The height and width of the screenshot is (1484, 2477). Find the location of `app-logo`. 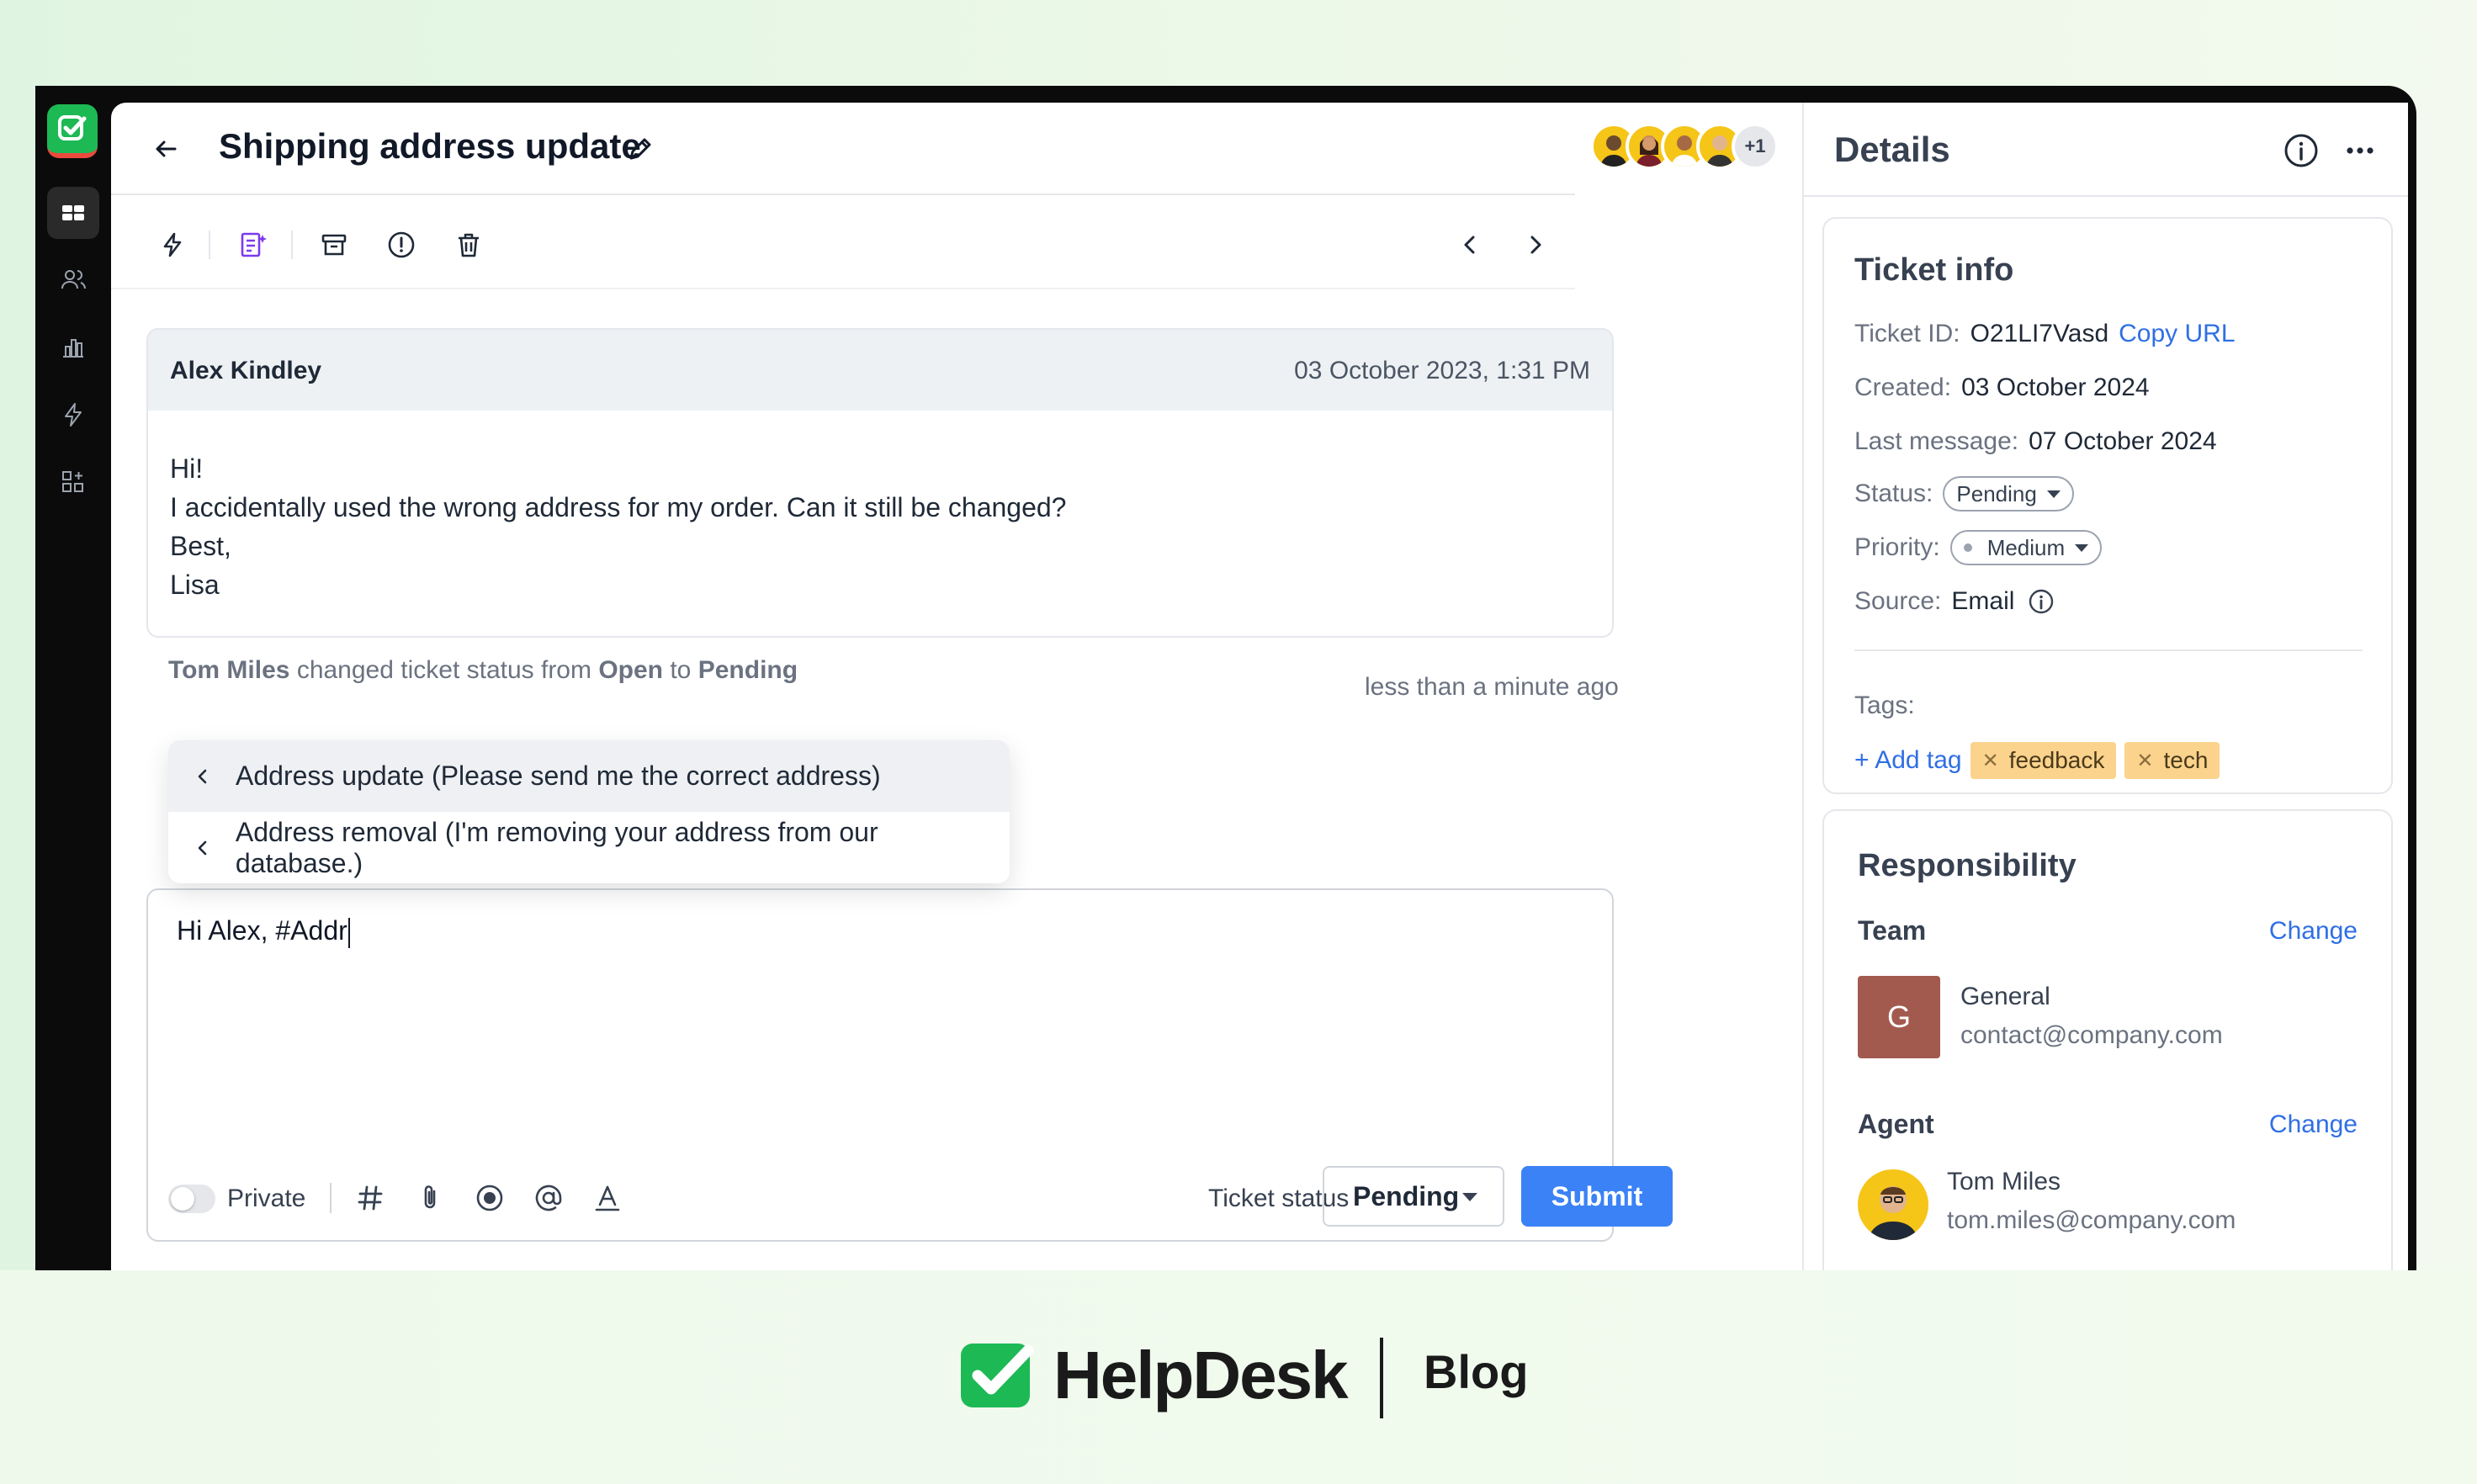

app-logo is located at coordinates (72, 131).